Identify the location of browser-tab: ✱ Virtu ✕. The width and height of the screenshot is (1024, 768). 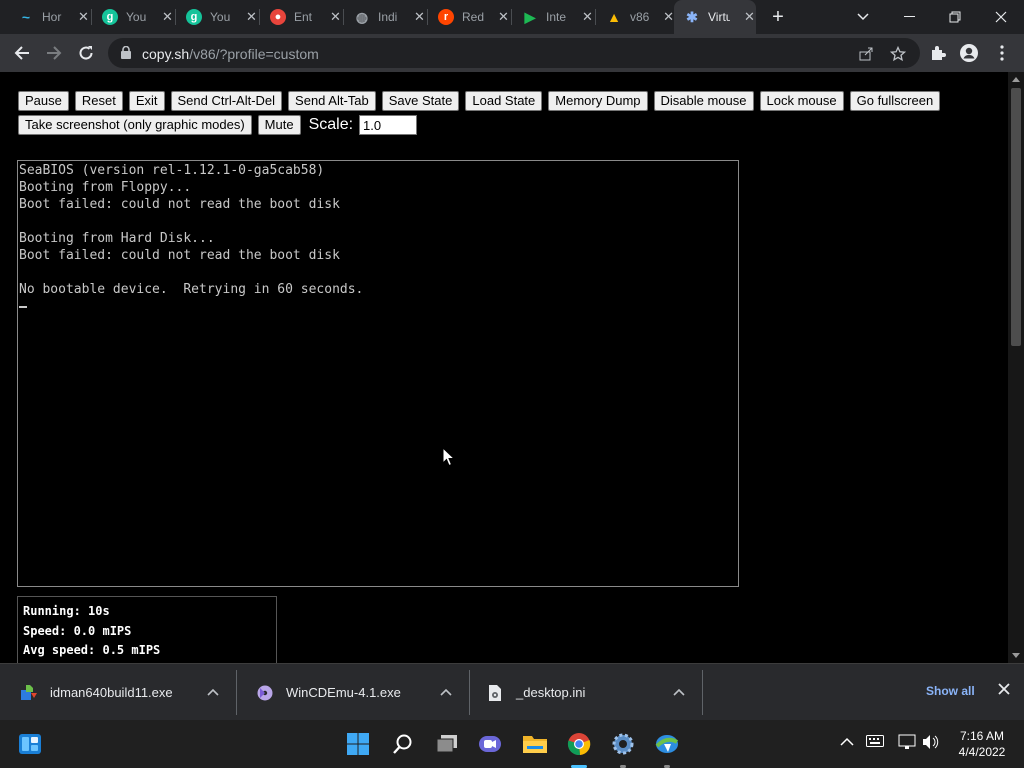
(715, 17).